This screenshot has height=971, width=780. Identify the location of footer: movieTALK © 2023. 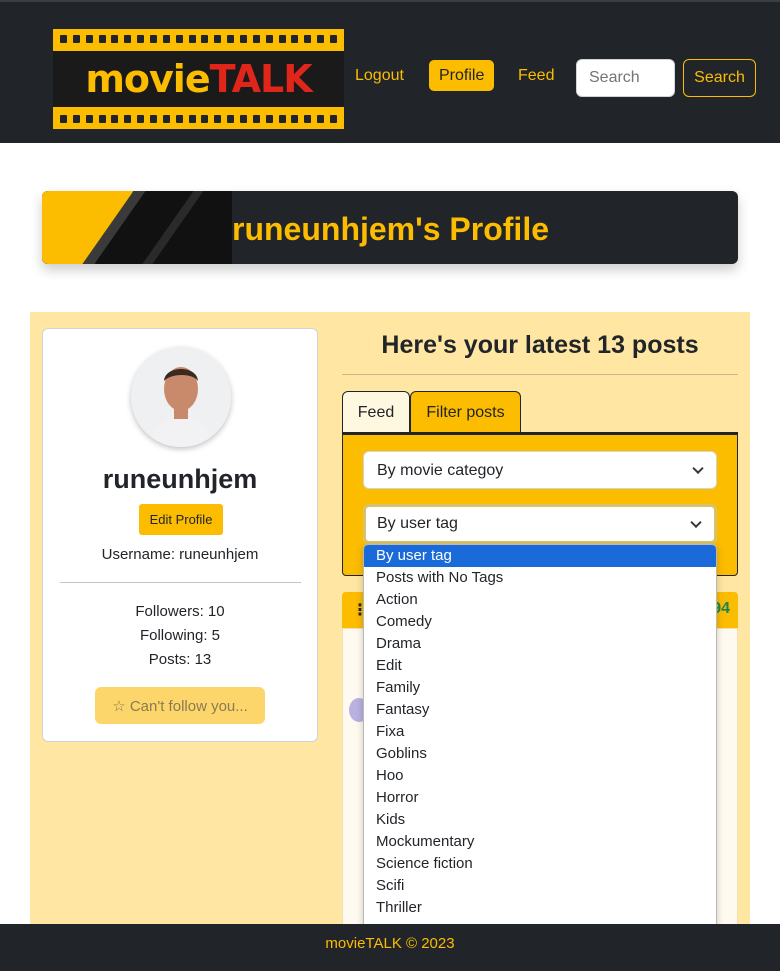
(390, 947).